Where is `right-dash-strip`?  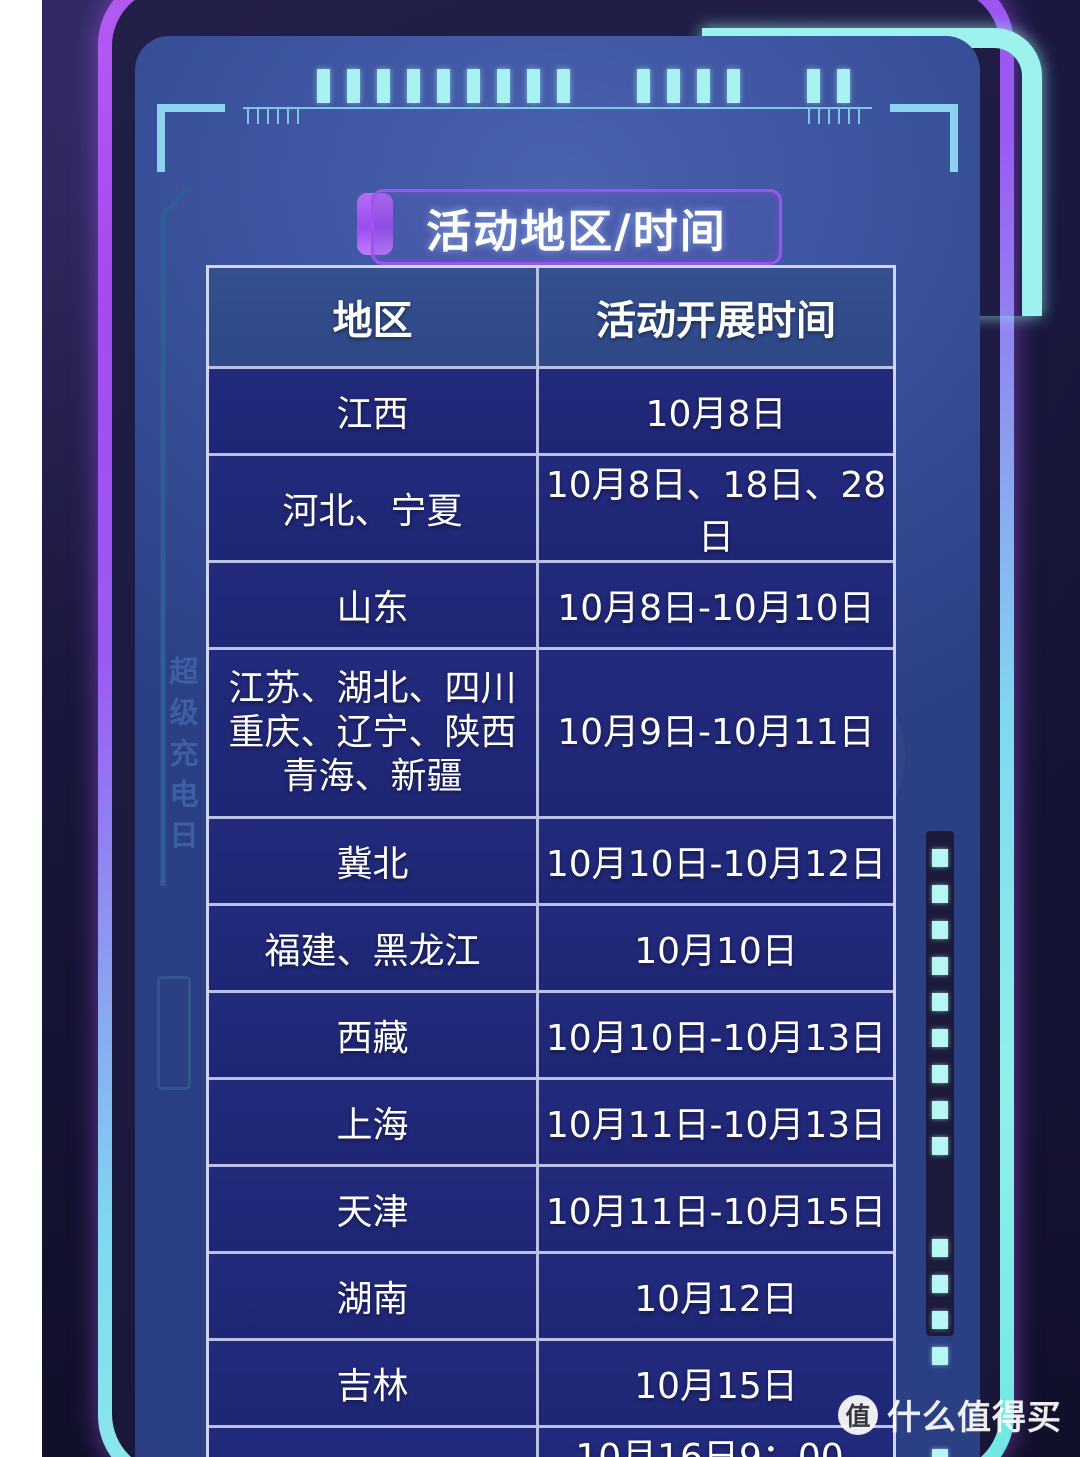 right-dash-strip is located at coordinates (940, 1144).